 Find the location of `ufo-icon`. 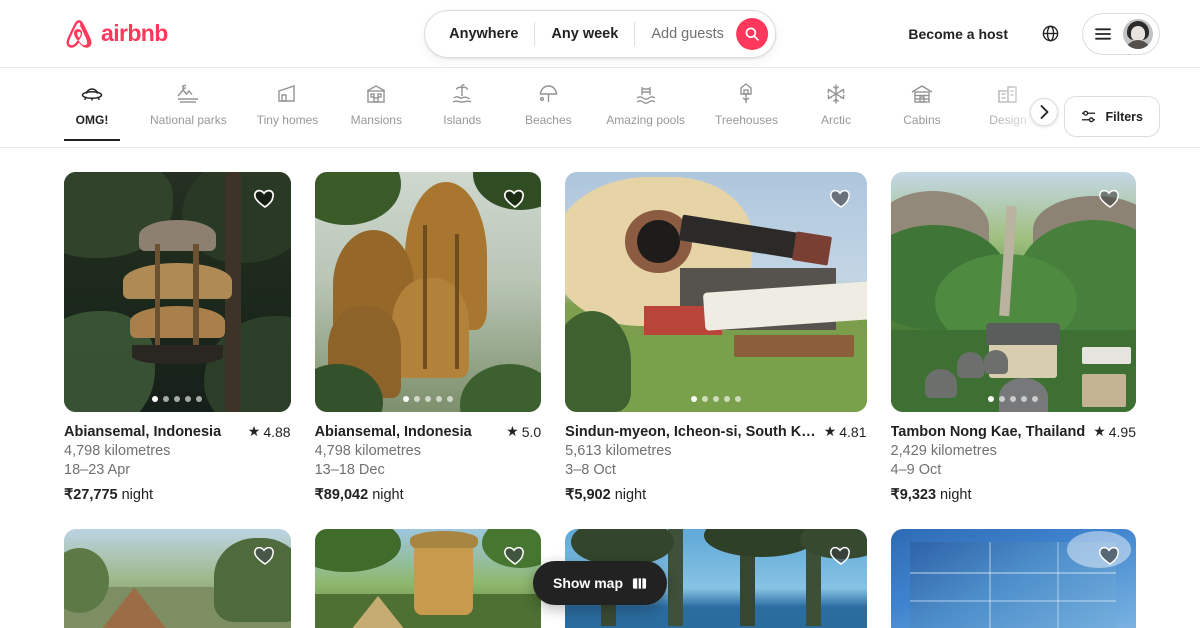

ufo-icon is located at coordinates (92, 94).